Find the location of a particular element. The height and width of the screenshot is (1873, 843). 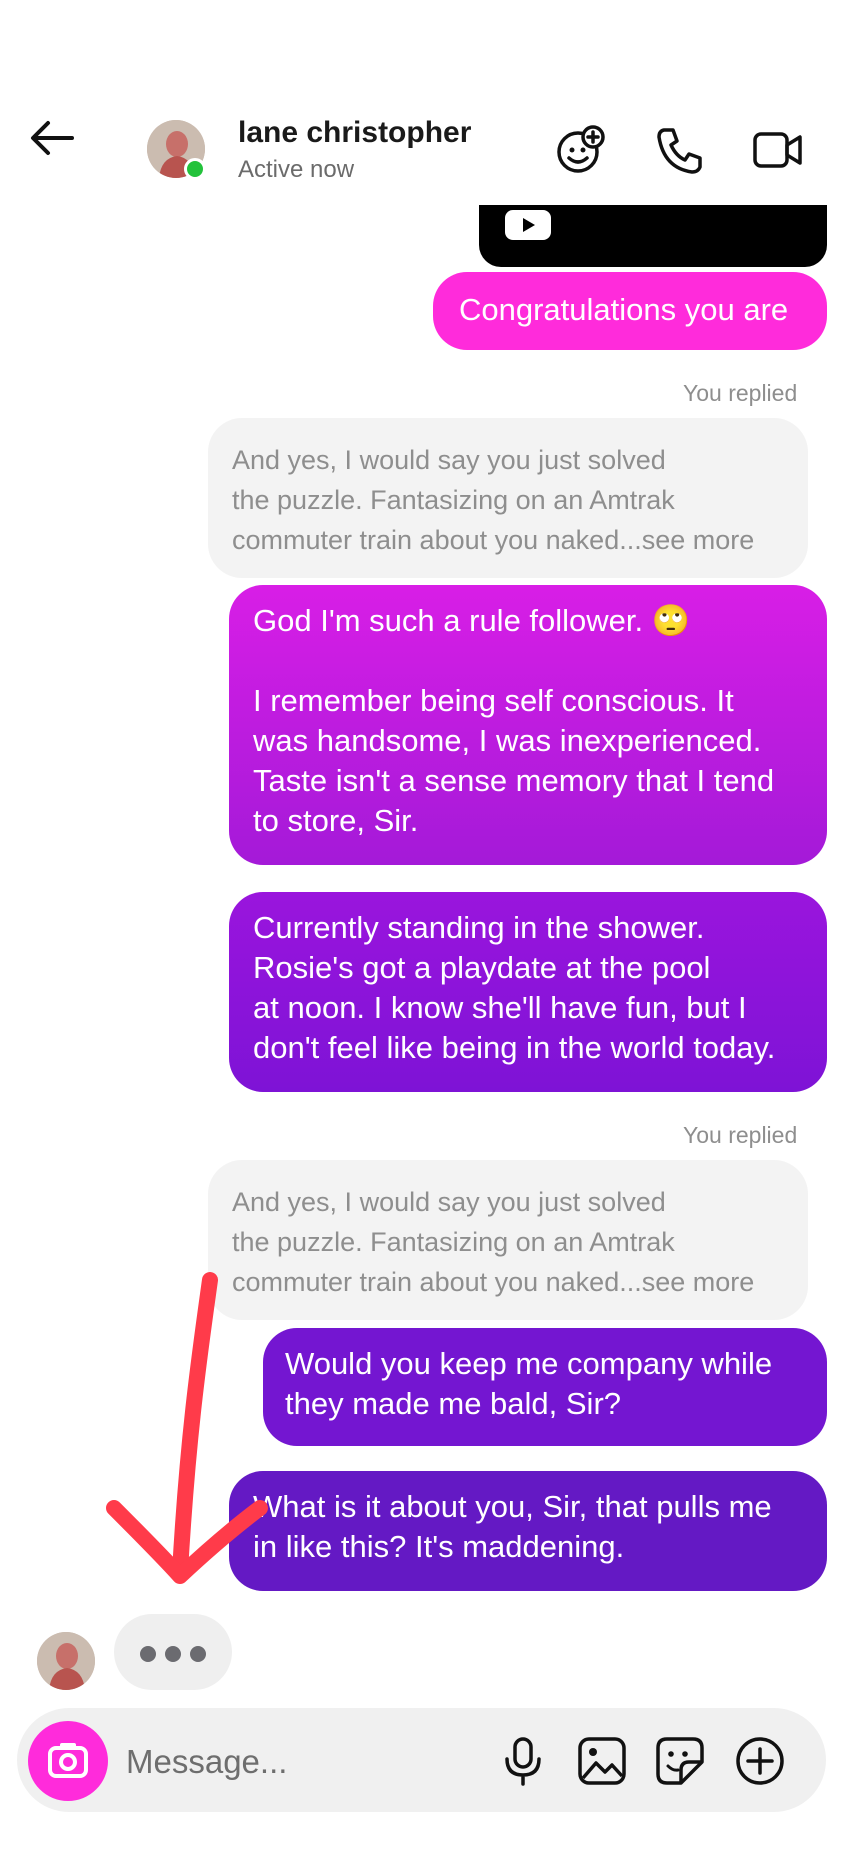

camera-icon is located at coordinates (68, 1760).